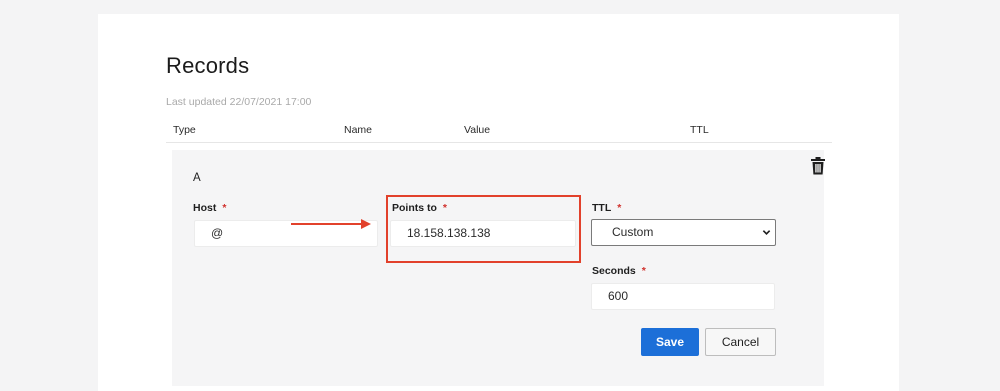 The image size is (1000, 391). Describe the element at coordinates (633, 232) in the screenshot. I see `ttl-selected-value: Custom` at that location.